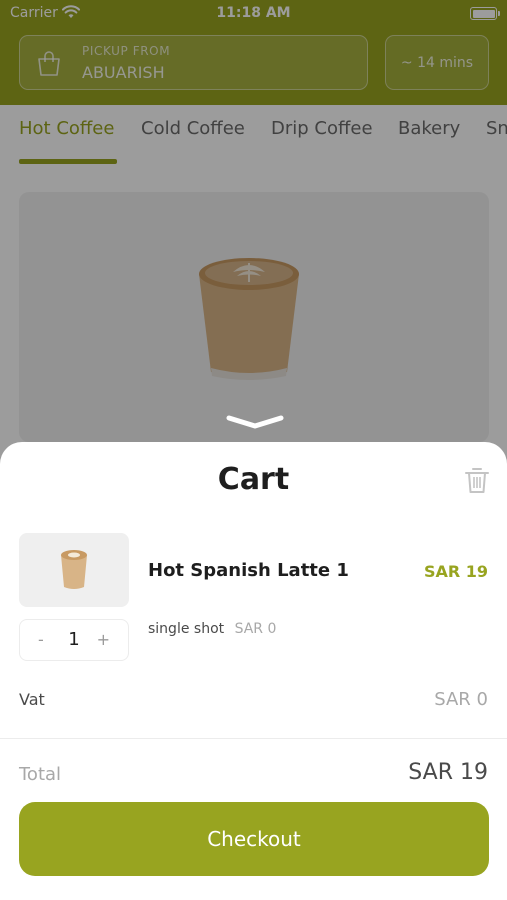 This screenshot has height=900, width=507. I want to click on divider, so click(253, 738).